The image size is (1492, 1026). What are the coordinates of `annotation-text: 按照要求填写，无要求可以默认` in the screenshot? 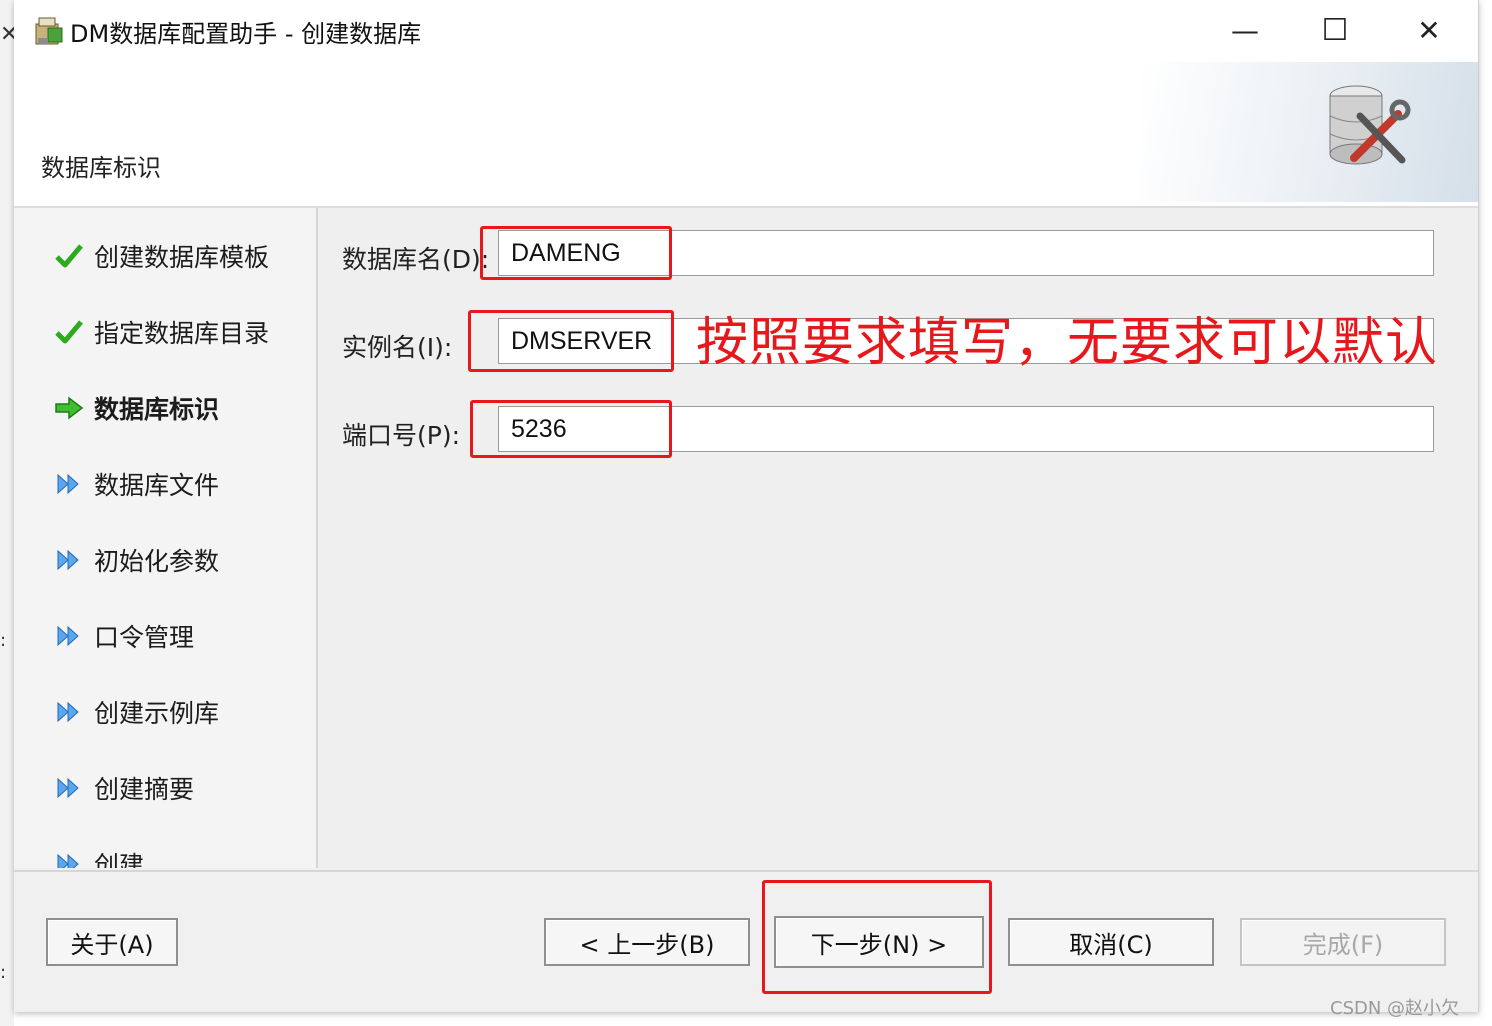 It's located at (1067, 343).